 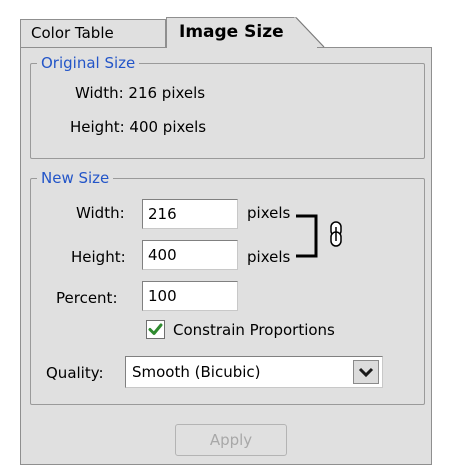 I want to click on height-input: 400, so click(x=190, y=255).